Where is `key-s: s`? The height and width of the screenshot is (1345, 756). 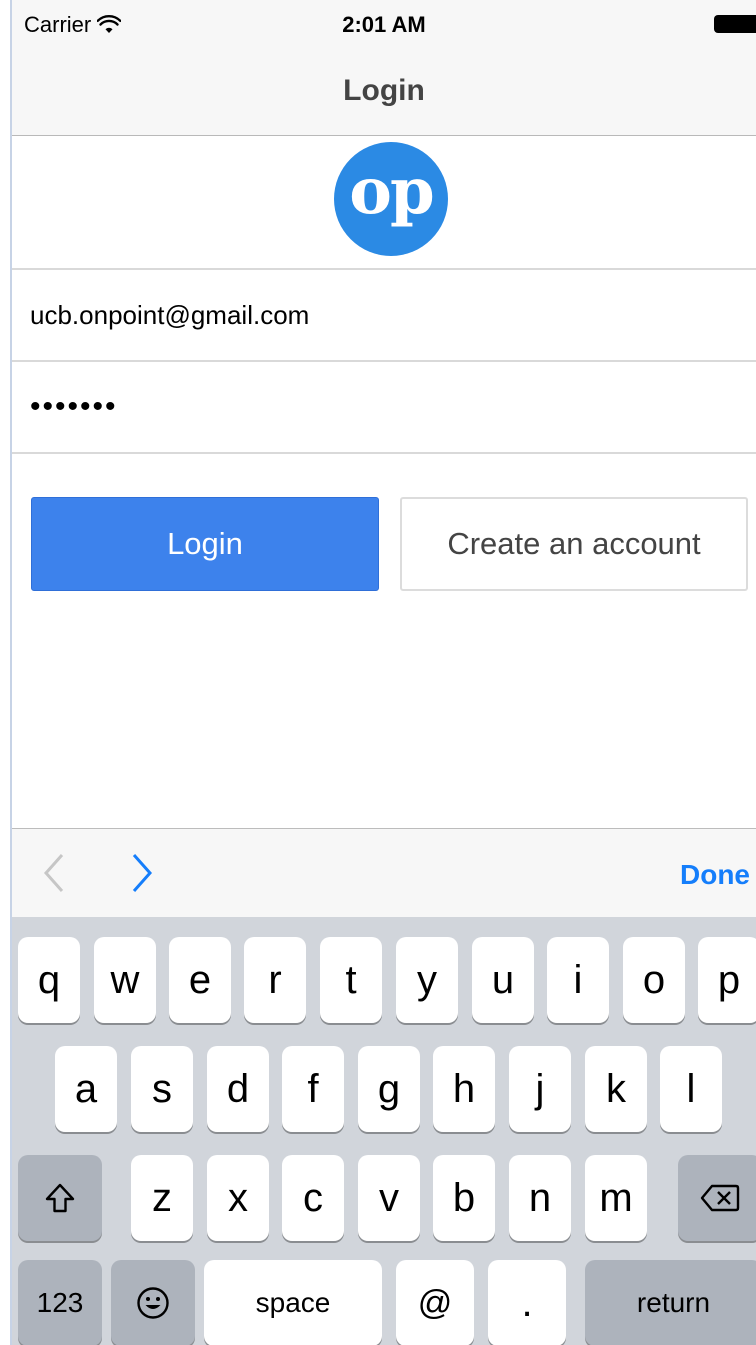 key-s: s is located at coordinates (162, 1089).